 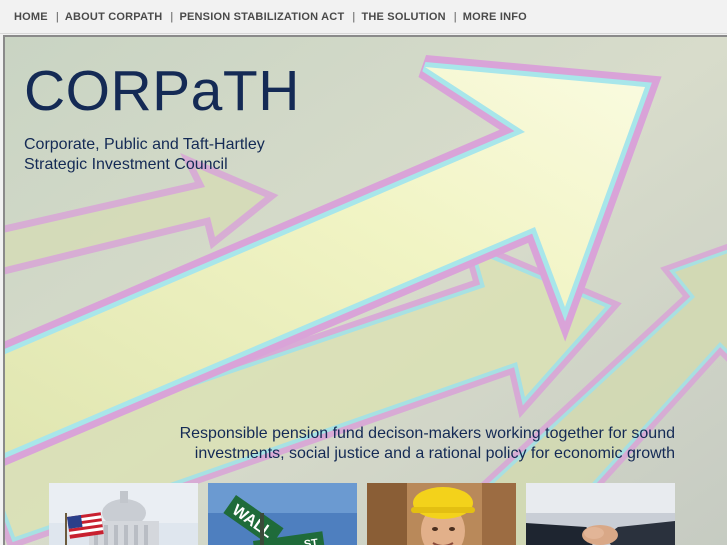 I want to click on nav-item-pension-act: | PENSION STABILIZATION ACT, so click(x=253, y=17).